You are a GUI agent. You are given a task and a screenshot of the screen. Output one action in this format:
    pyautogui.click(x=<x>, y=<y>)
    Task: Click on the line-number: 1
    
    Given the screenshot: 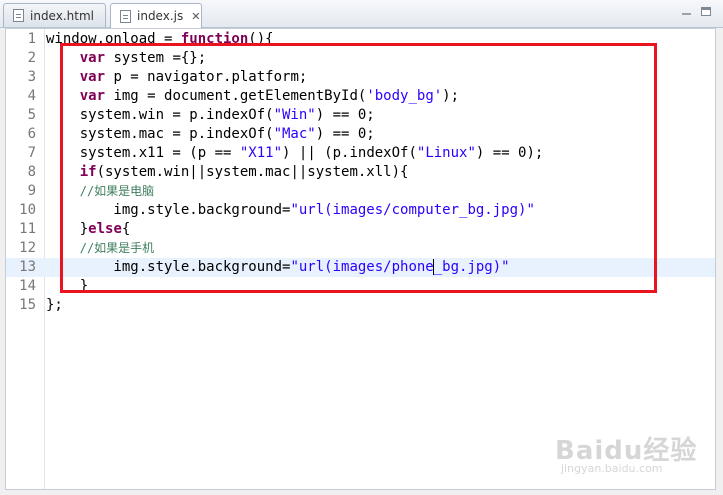 What is the action you would take?
    pyautogui.click(x=31, y=39)
    